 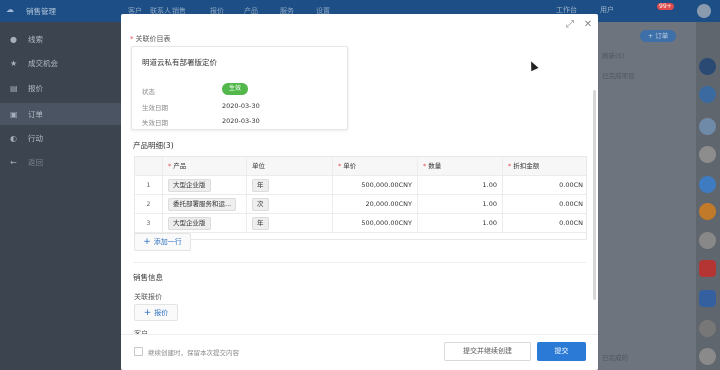 I want to click on bg-bottom-text: 已完成的, so click(x=615, y=358).